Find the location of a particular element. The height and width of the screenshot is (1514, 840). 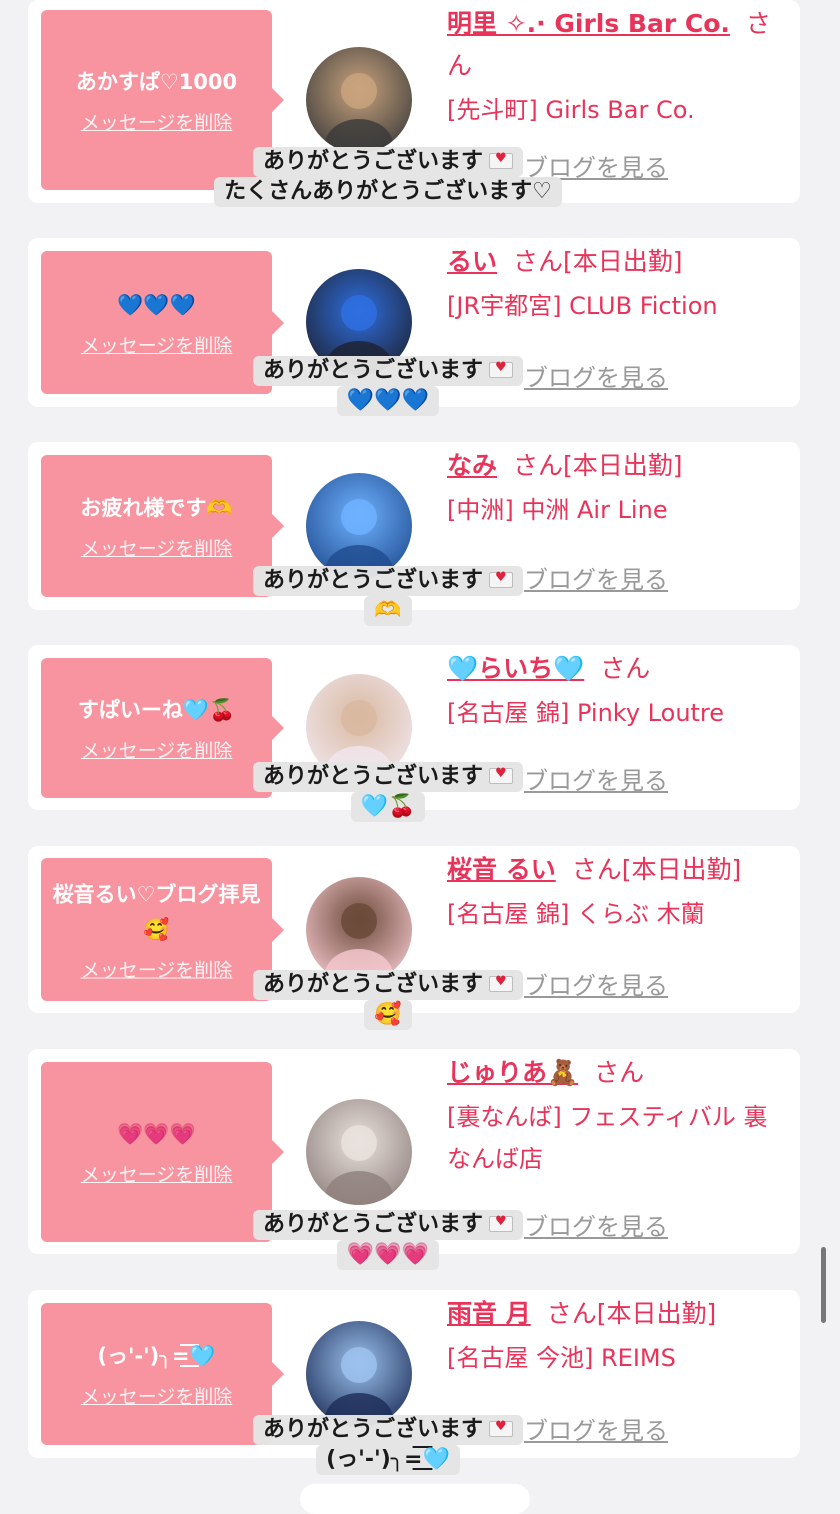

message-text: すぱいーね🩵🍒 is located at coordinates (156, 710).